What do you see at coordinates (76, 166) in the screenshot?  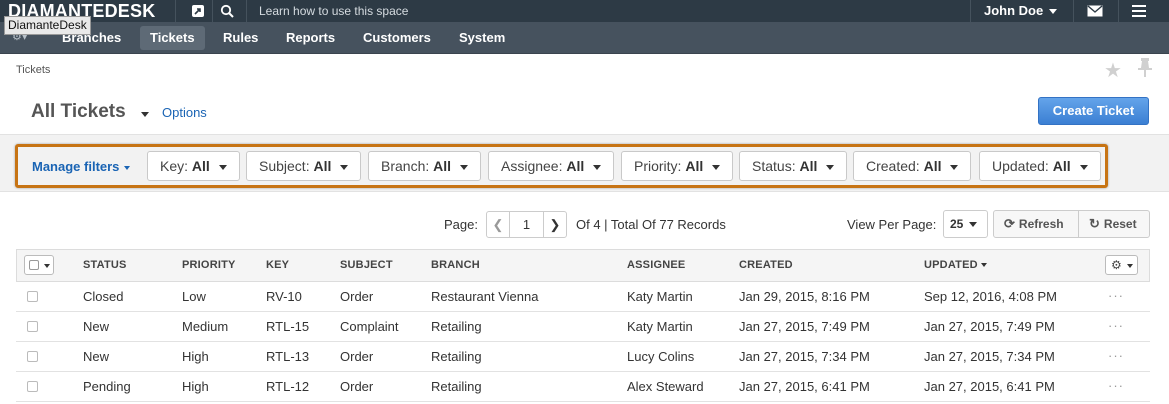 I see `manage-filters-label: Manage filters` at bounding box center [76, 166].